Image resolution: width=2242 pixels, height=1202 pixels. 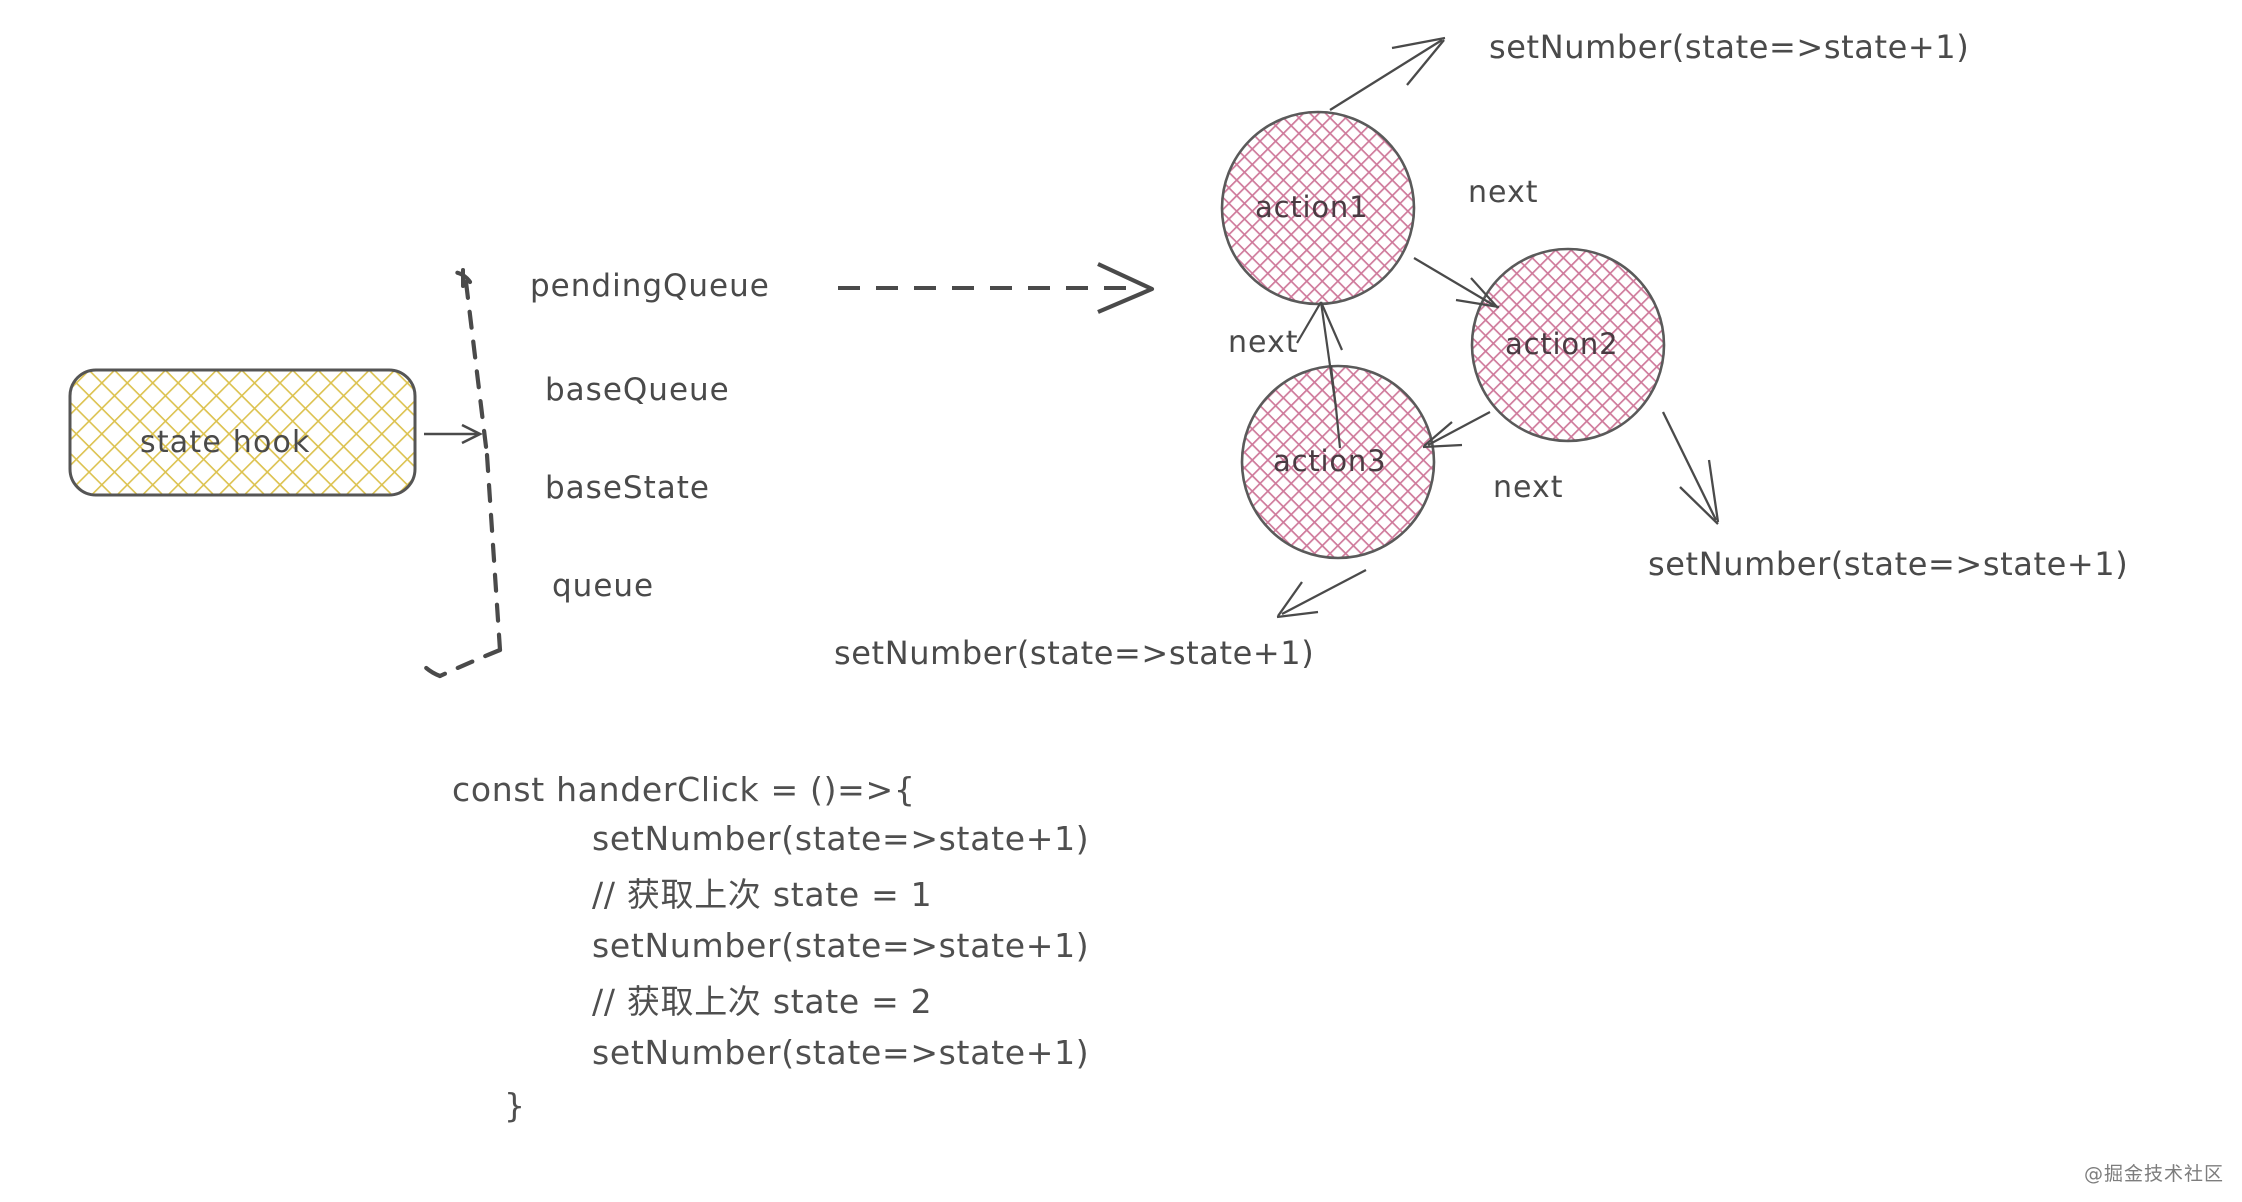 I want to click on dashed-curly-brace, so click(x=460, y=474).